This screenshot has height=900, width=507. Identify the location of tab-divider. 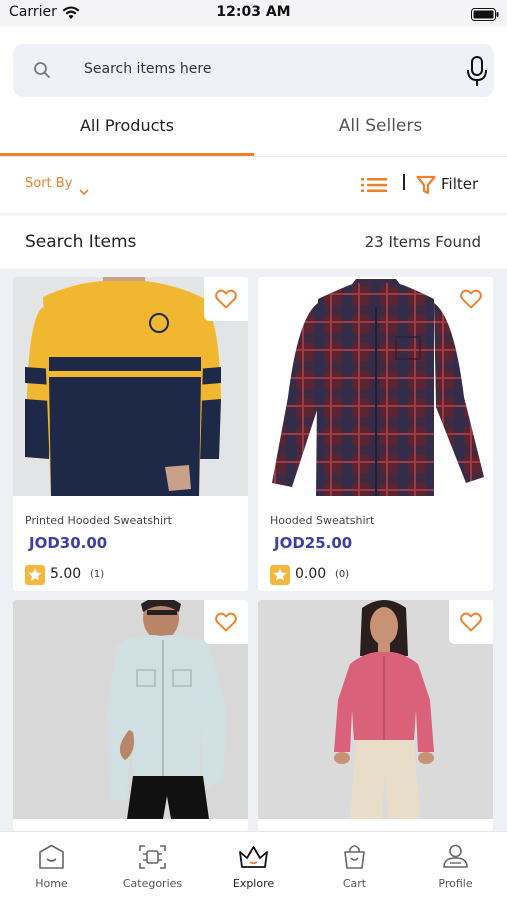
(253, 156).